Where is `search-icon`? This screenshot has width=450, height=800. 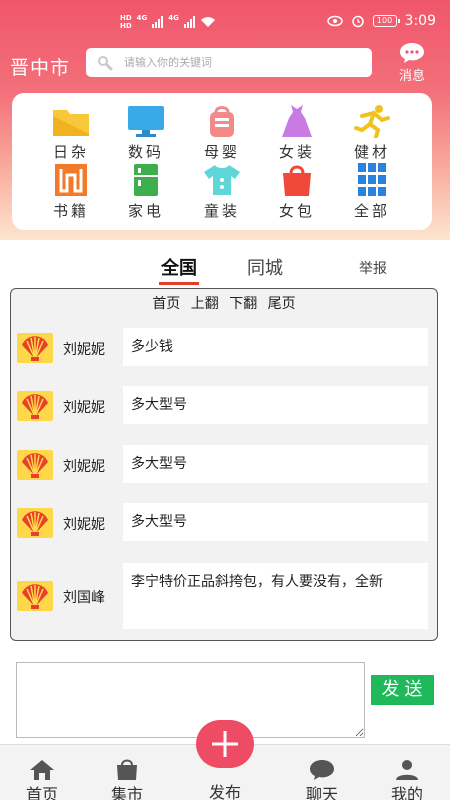 search-icon is located at coordinates (105, 62).